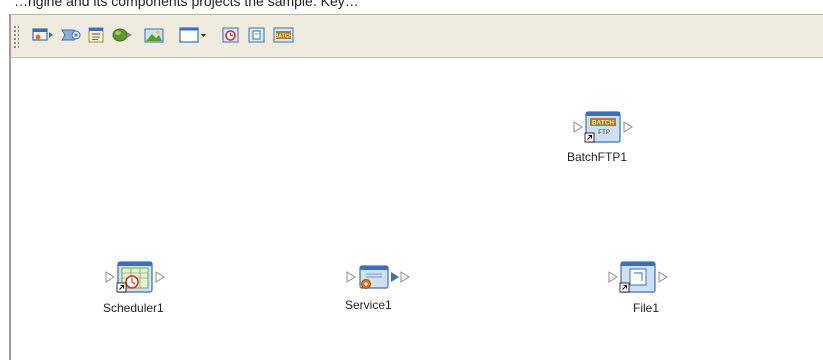  I want to click on add-form-button, so click(97, 35).